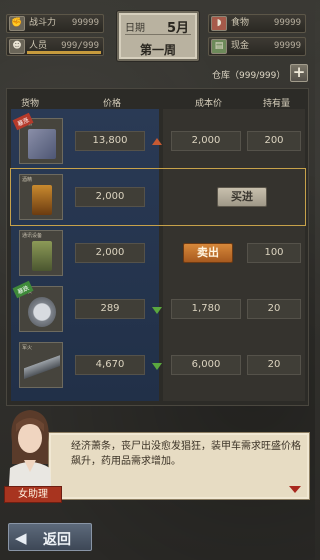  What do you see at coordinates (287, 46) in the screenshot?
I see `cash-value: 99999` at bounding box center [287, 46].